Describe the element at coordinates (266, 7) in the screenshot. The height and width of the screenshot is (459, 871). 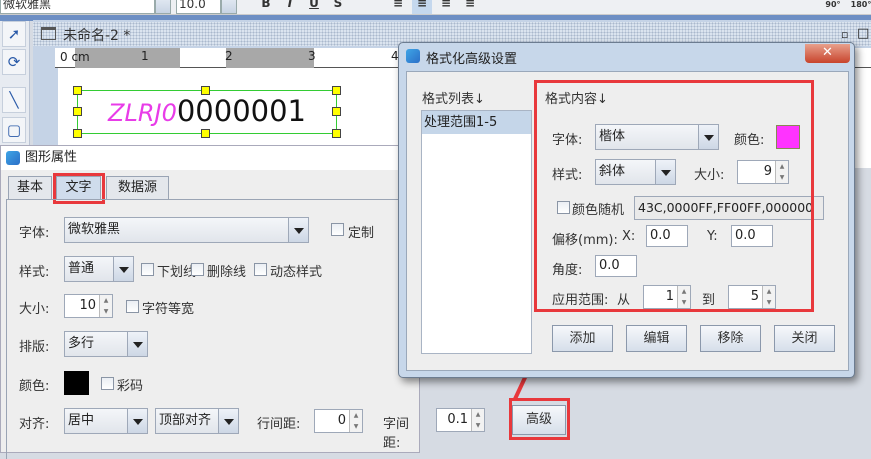
I see `bold-button: B` at that location.